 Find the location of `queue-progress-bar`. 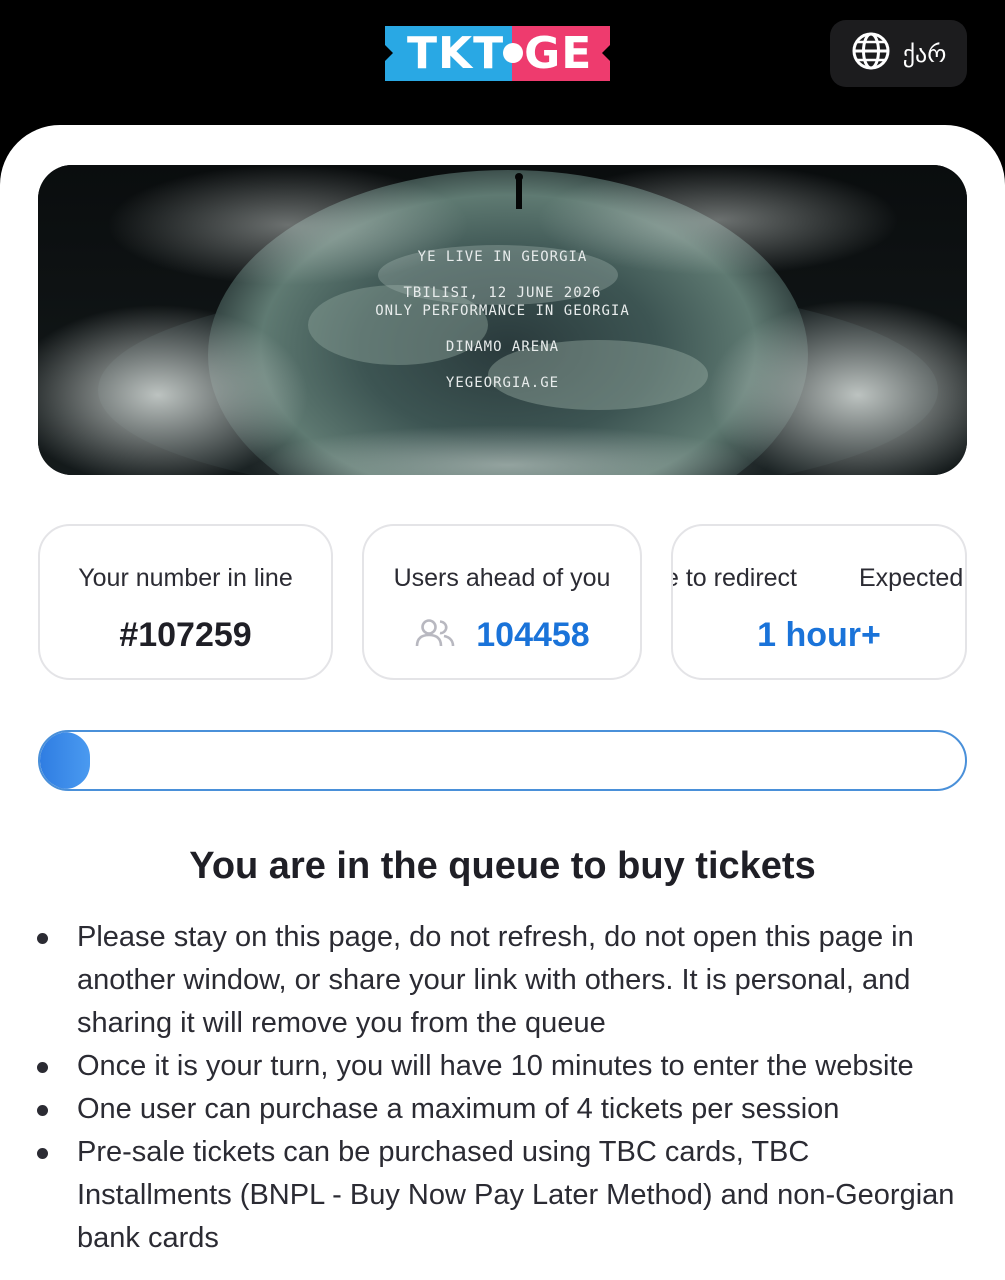

queue-progress-bar is located at coordinates (502, 760).